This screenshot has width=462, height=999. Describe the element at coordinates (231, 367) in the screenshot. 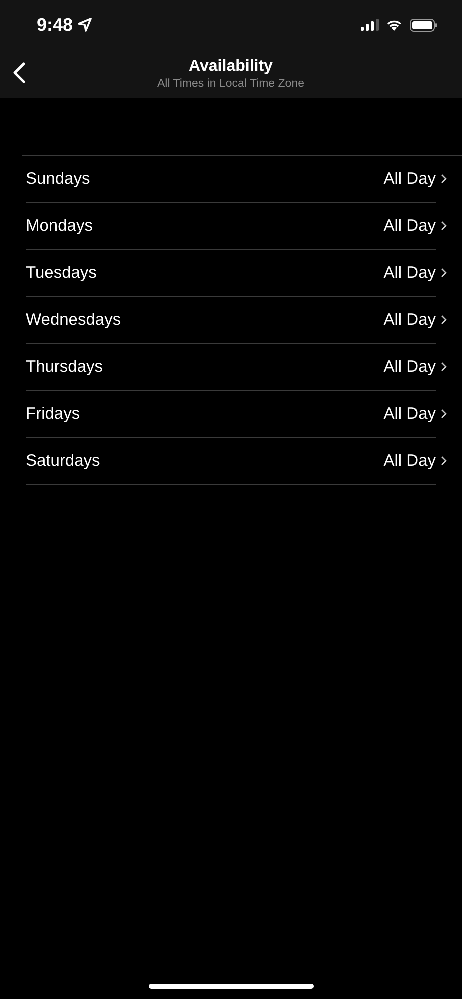

I see `day-row: Thursdays All Day` at that location.